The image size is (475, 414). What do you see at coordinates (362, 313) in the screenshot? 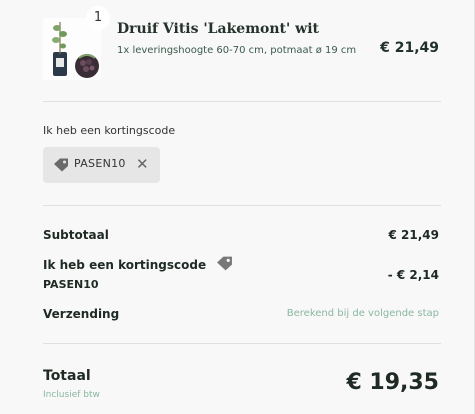
I see `shipping-value: Berekend bij de volgende stap` at bounding box center [362, 313].